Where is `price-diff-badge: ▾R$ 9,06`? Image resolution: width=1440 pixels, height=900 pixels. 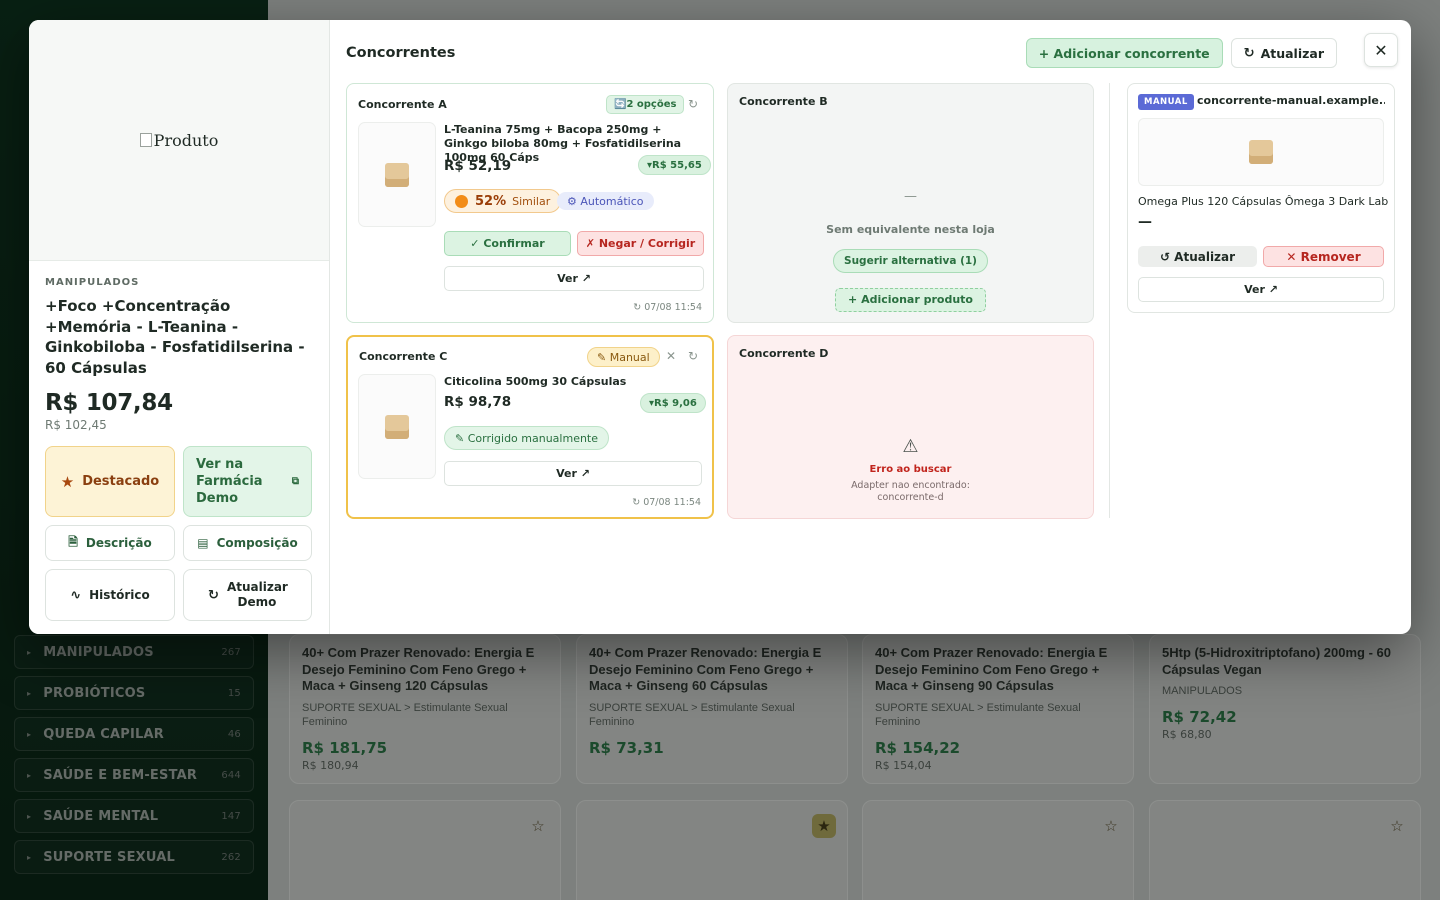 price-diff-badge: ▾R$ 9,06 is located at coordinates (673, 403).